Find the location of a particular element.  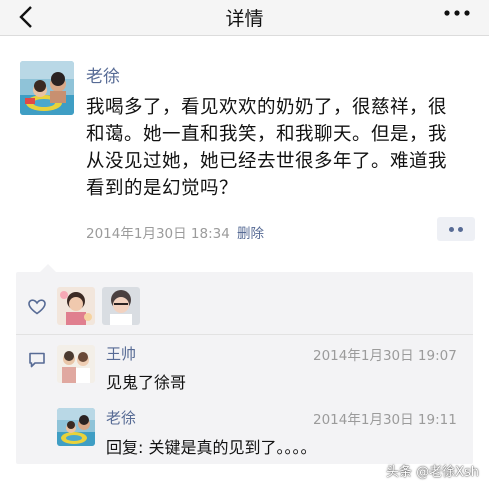

comment-timestamp: 2014年1月30日 19:11 is located at coordinates (385, 420).